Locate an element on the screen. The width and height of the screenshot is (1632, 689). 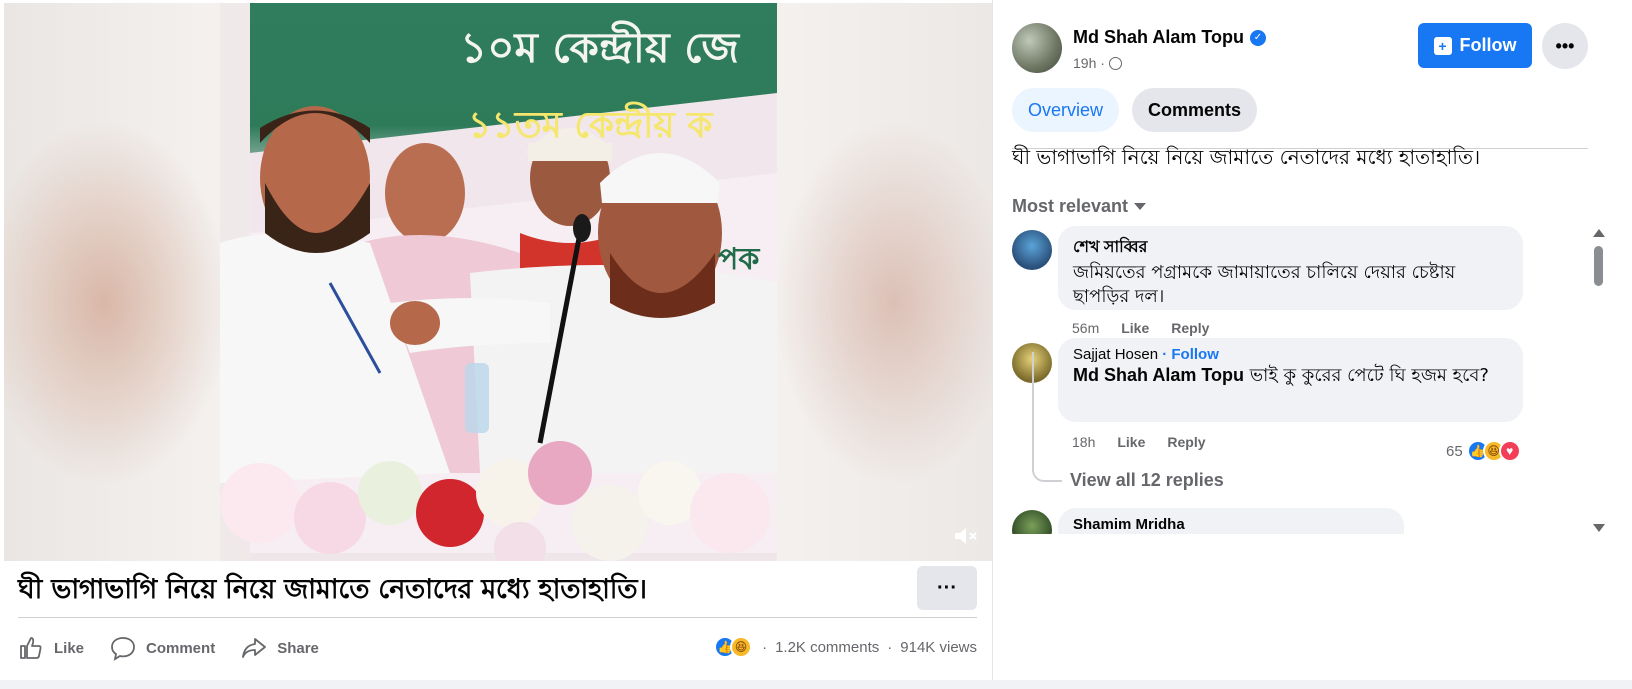
reply-thread-line is located at coordinates (1047, 417).